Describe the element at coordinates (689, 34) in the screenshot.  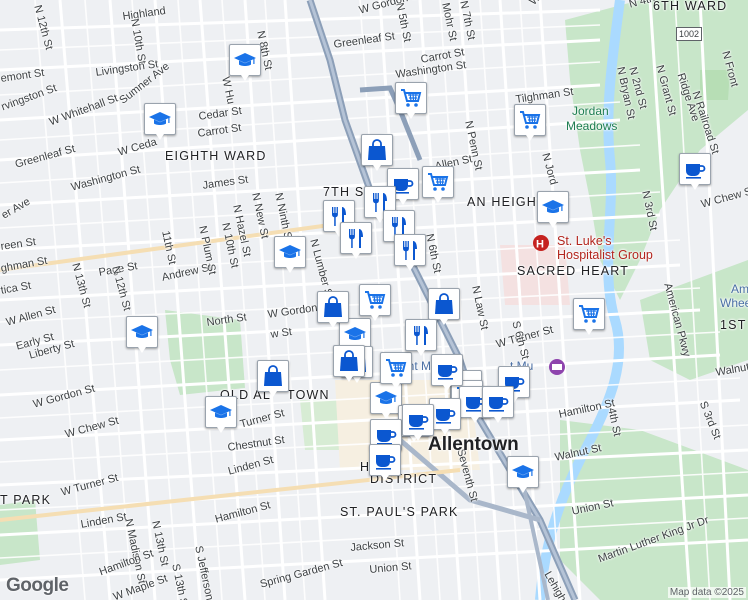
I see `route-shield: 1002` at that location.